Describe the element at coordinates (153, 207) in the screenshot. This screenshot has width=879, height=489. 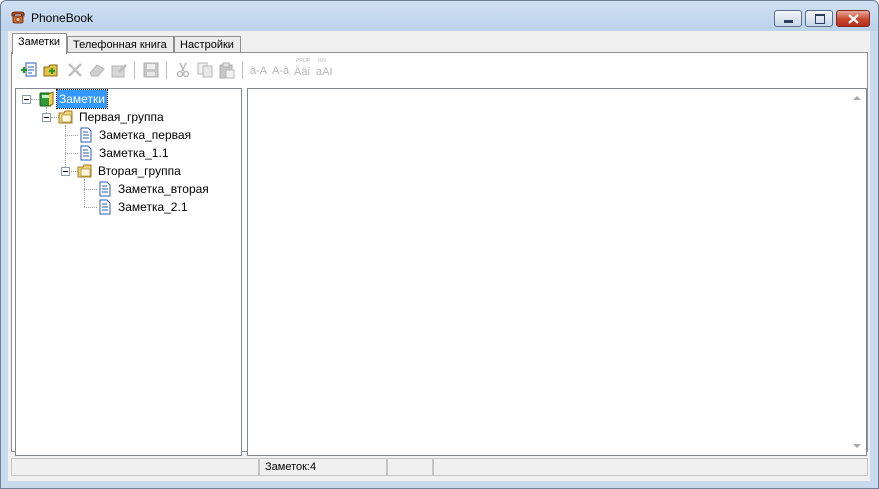
I see `tree-node-label: Заметка_2.1` at that location.